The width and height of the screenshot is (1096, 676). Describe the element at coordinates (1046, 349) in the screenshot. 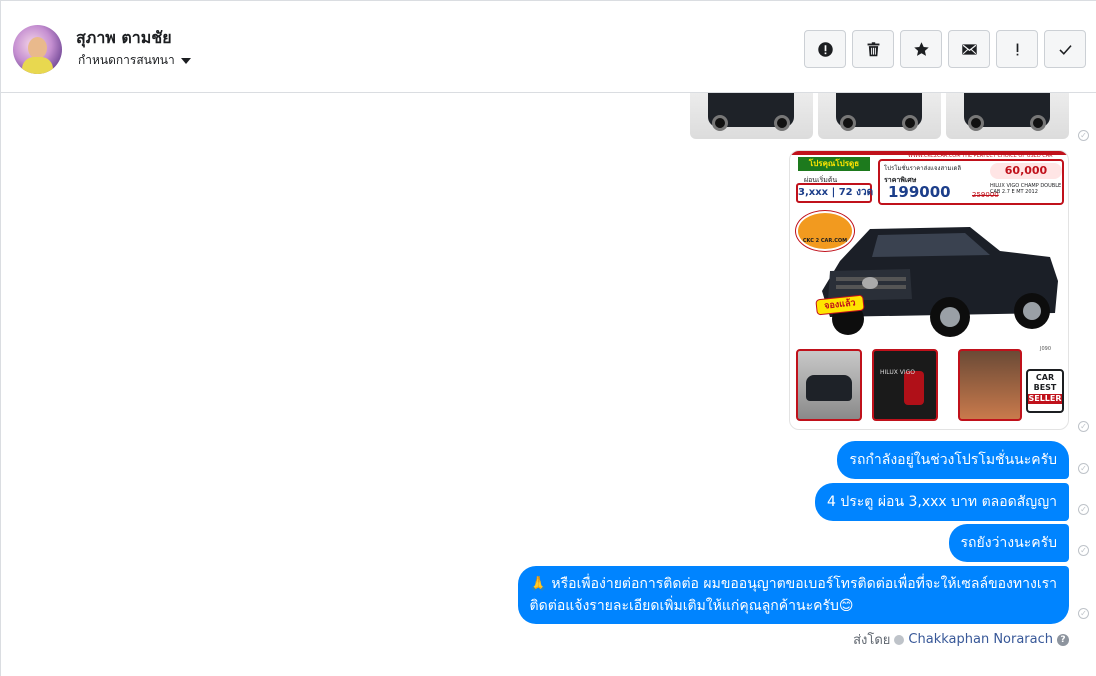

I see `car-code: J090` at that location.